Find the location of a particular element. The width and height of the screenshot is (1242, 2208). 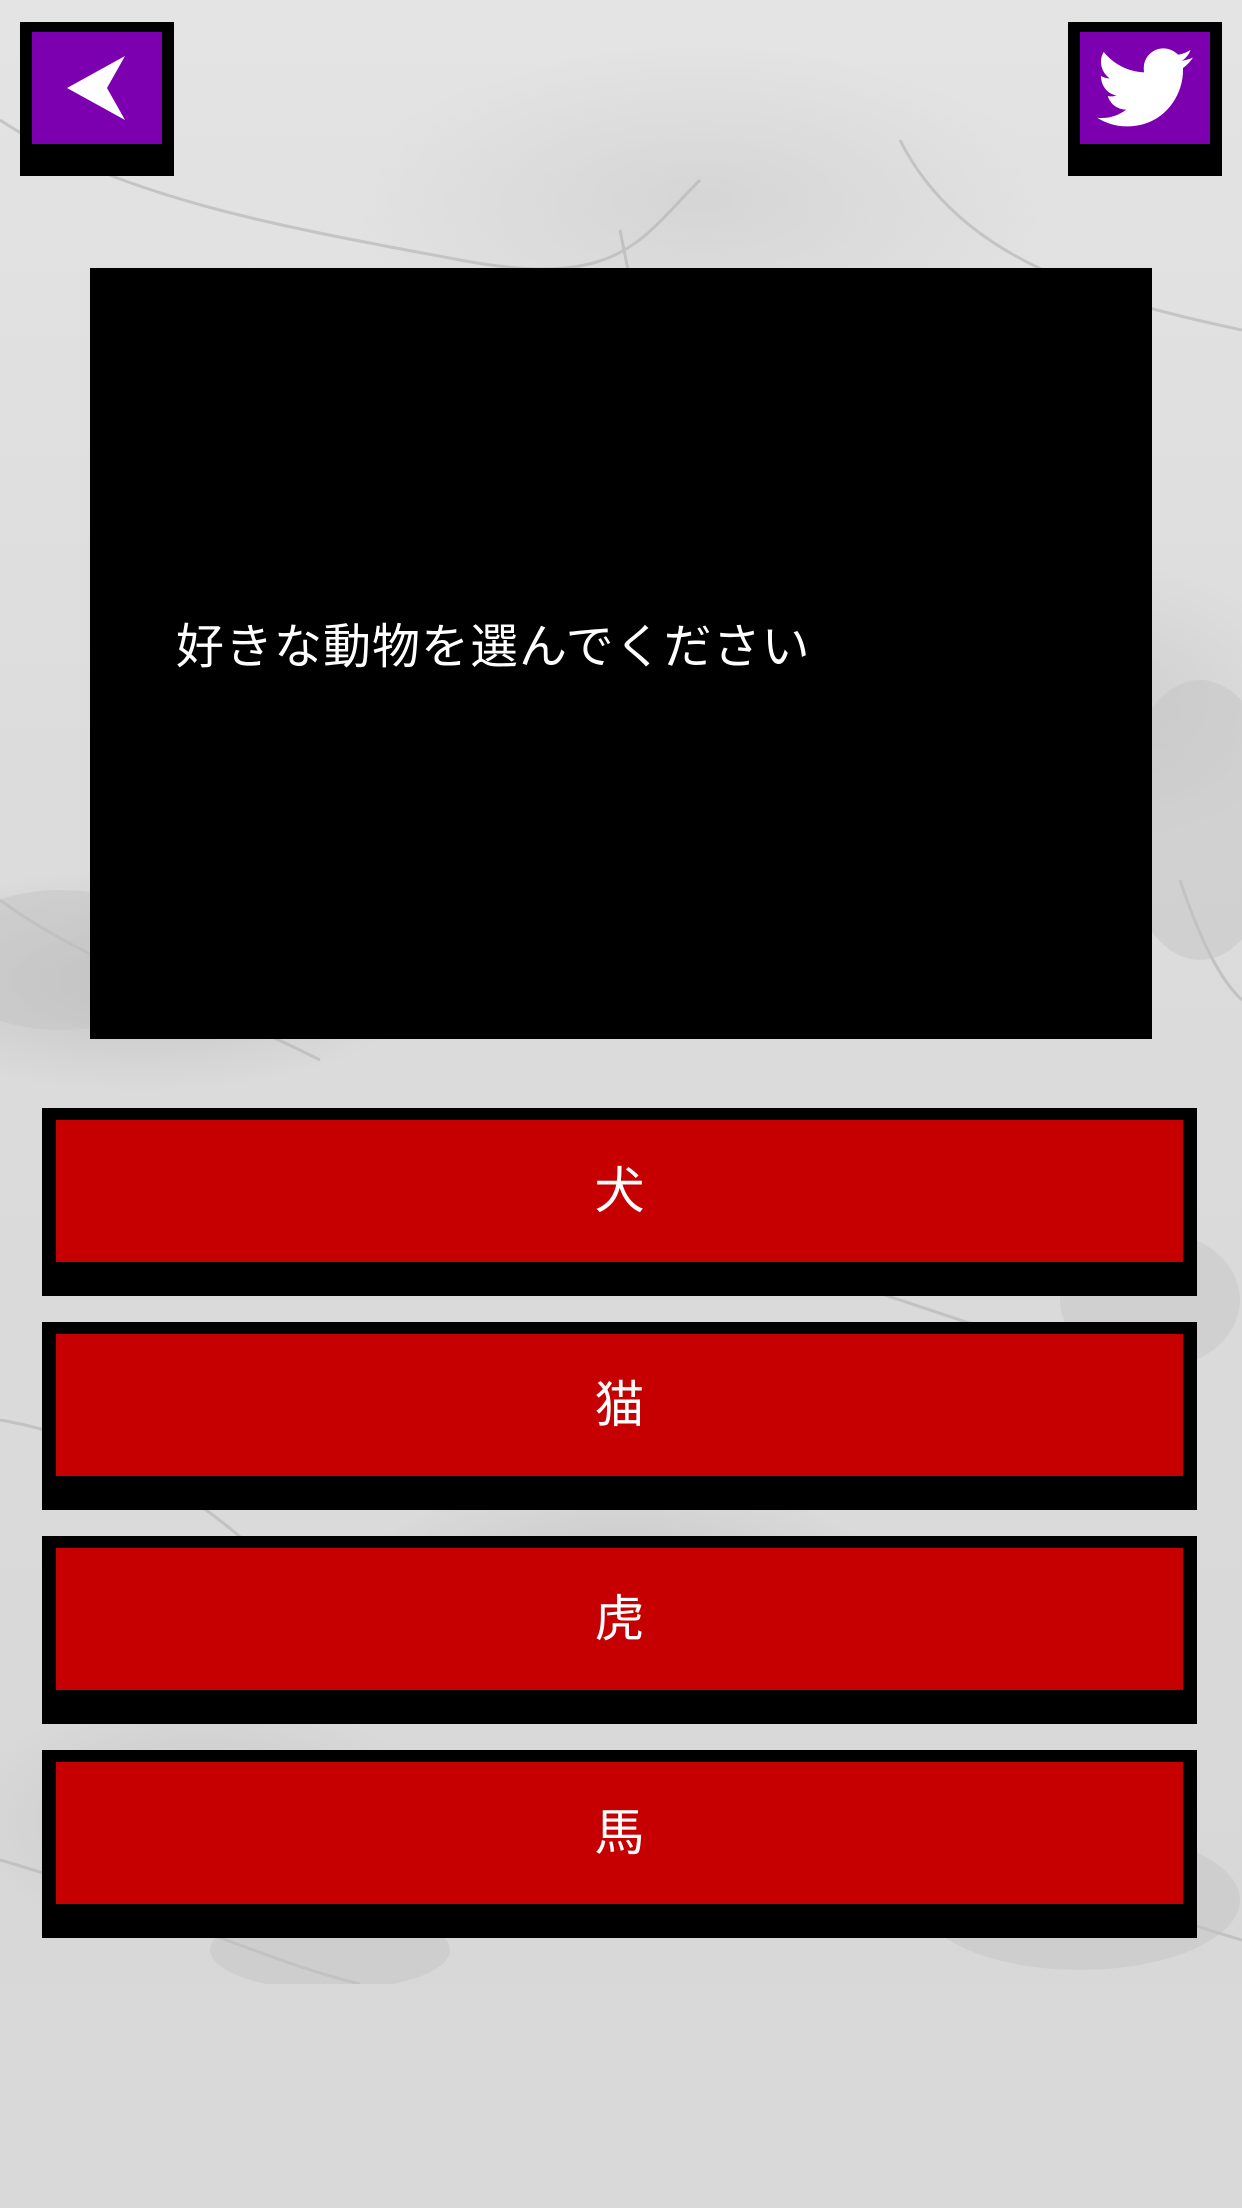

back-arrow-icon is located at coordinates (96, 88).